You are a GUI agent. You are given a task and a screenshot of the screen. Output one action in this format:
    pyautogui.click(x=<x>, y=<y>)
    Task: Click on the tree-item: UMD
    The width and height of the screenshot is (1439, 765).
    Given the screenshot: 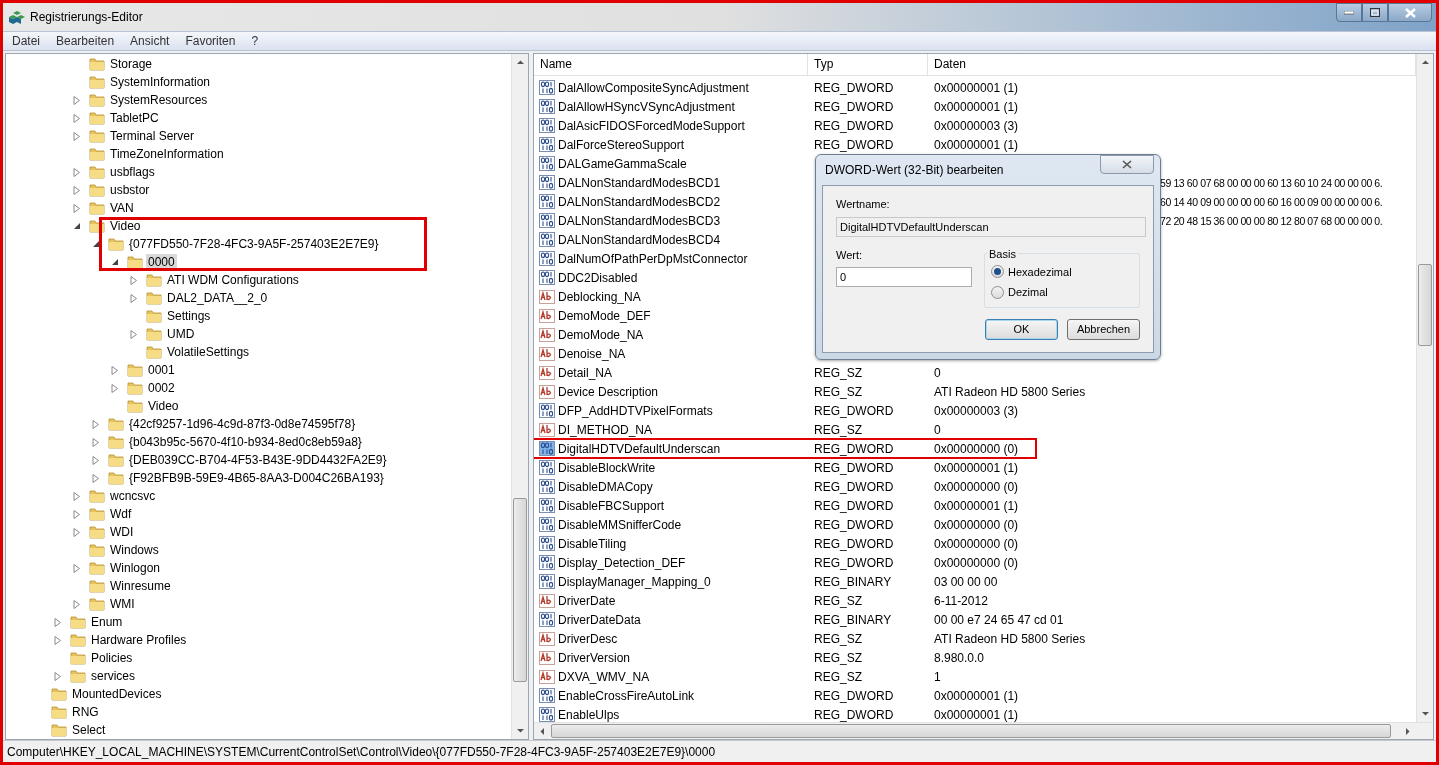 What is the action you would take?
    pyautogui.click(x=181, y=334)
    